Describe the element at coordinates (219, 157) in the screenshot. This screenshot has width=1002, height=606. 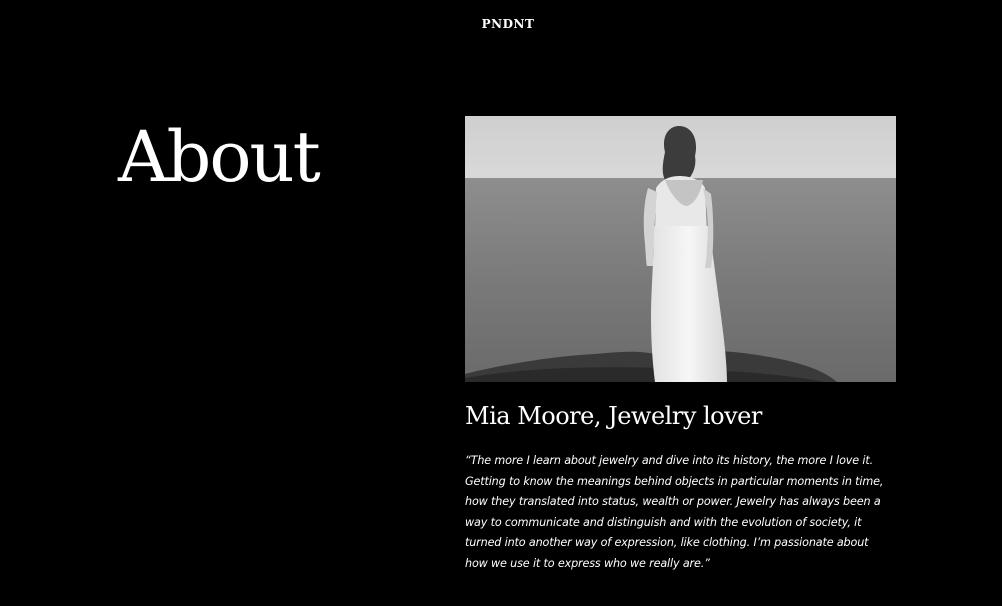
I see `page-title: About` at that location.